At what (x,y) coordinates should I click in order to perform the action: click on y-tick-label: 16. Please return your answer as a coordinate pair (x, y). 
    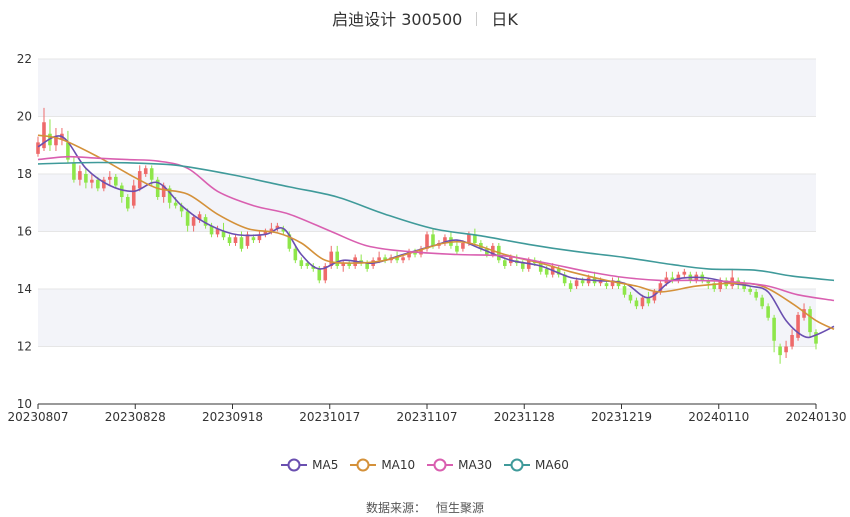
    Looking at the image, I should click on (24, 232).